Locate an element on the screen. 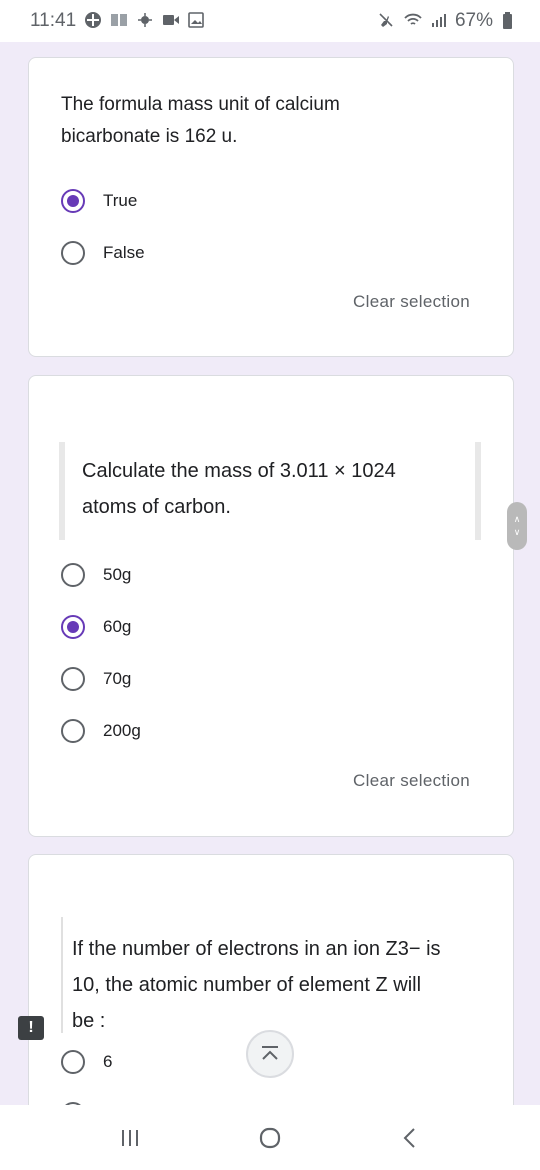 This screenshot has height=1170, width=540. wifi-icon is located at coordinates (413, 21).